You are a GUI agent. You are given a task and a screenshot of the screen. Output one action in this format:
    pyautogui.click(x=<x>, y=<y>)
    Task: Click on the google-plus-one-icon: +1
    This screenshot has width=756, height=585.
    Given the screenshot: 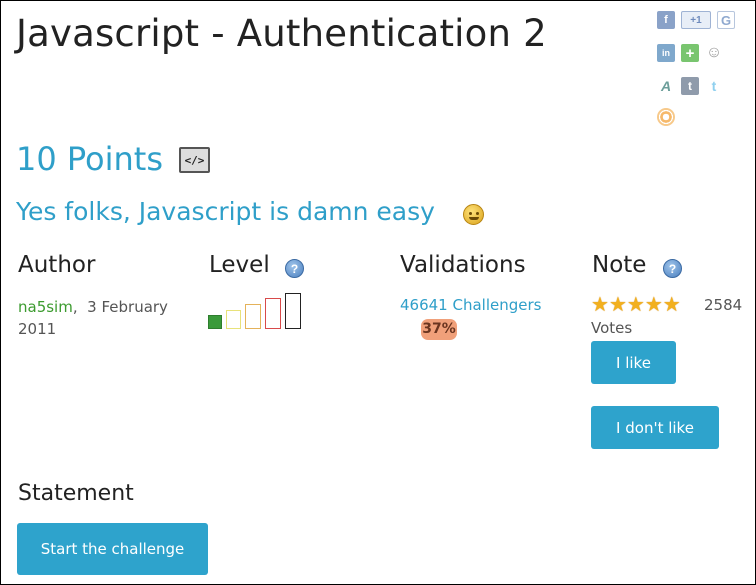 What is the action you would take?
    pyautogui.click(x=696, y=20)
    